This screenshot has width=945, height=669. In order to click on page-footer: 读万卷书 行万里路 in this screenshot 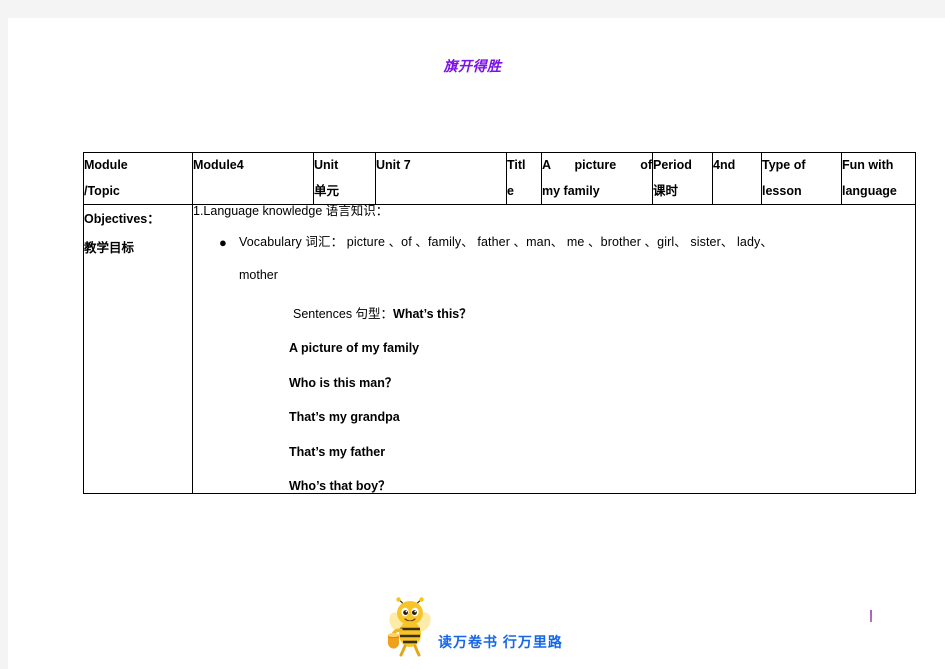, I will do `click(472, 627)`.